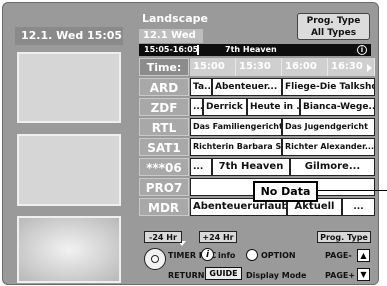 This screenshot has height=286, width=387. I want to click on programme-cell-selected: 7th Heaven, so click(251, 167).